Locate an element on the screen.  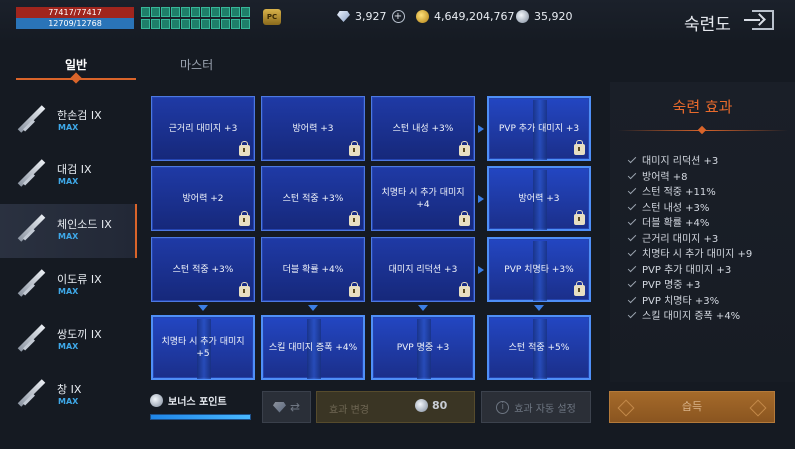
node-label: 더블 확률 +4% is located at coordinates (313, 269).